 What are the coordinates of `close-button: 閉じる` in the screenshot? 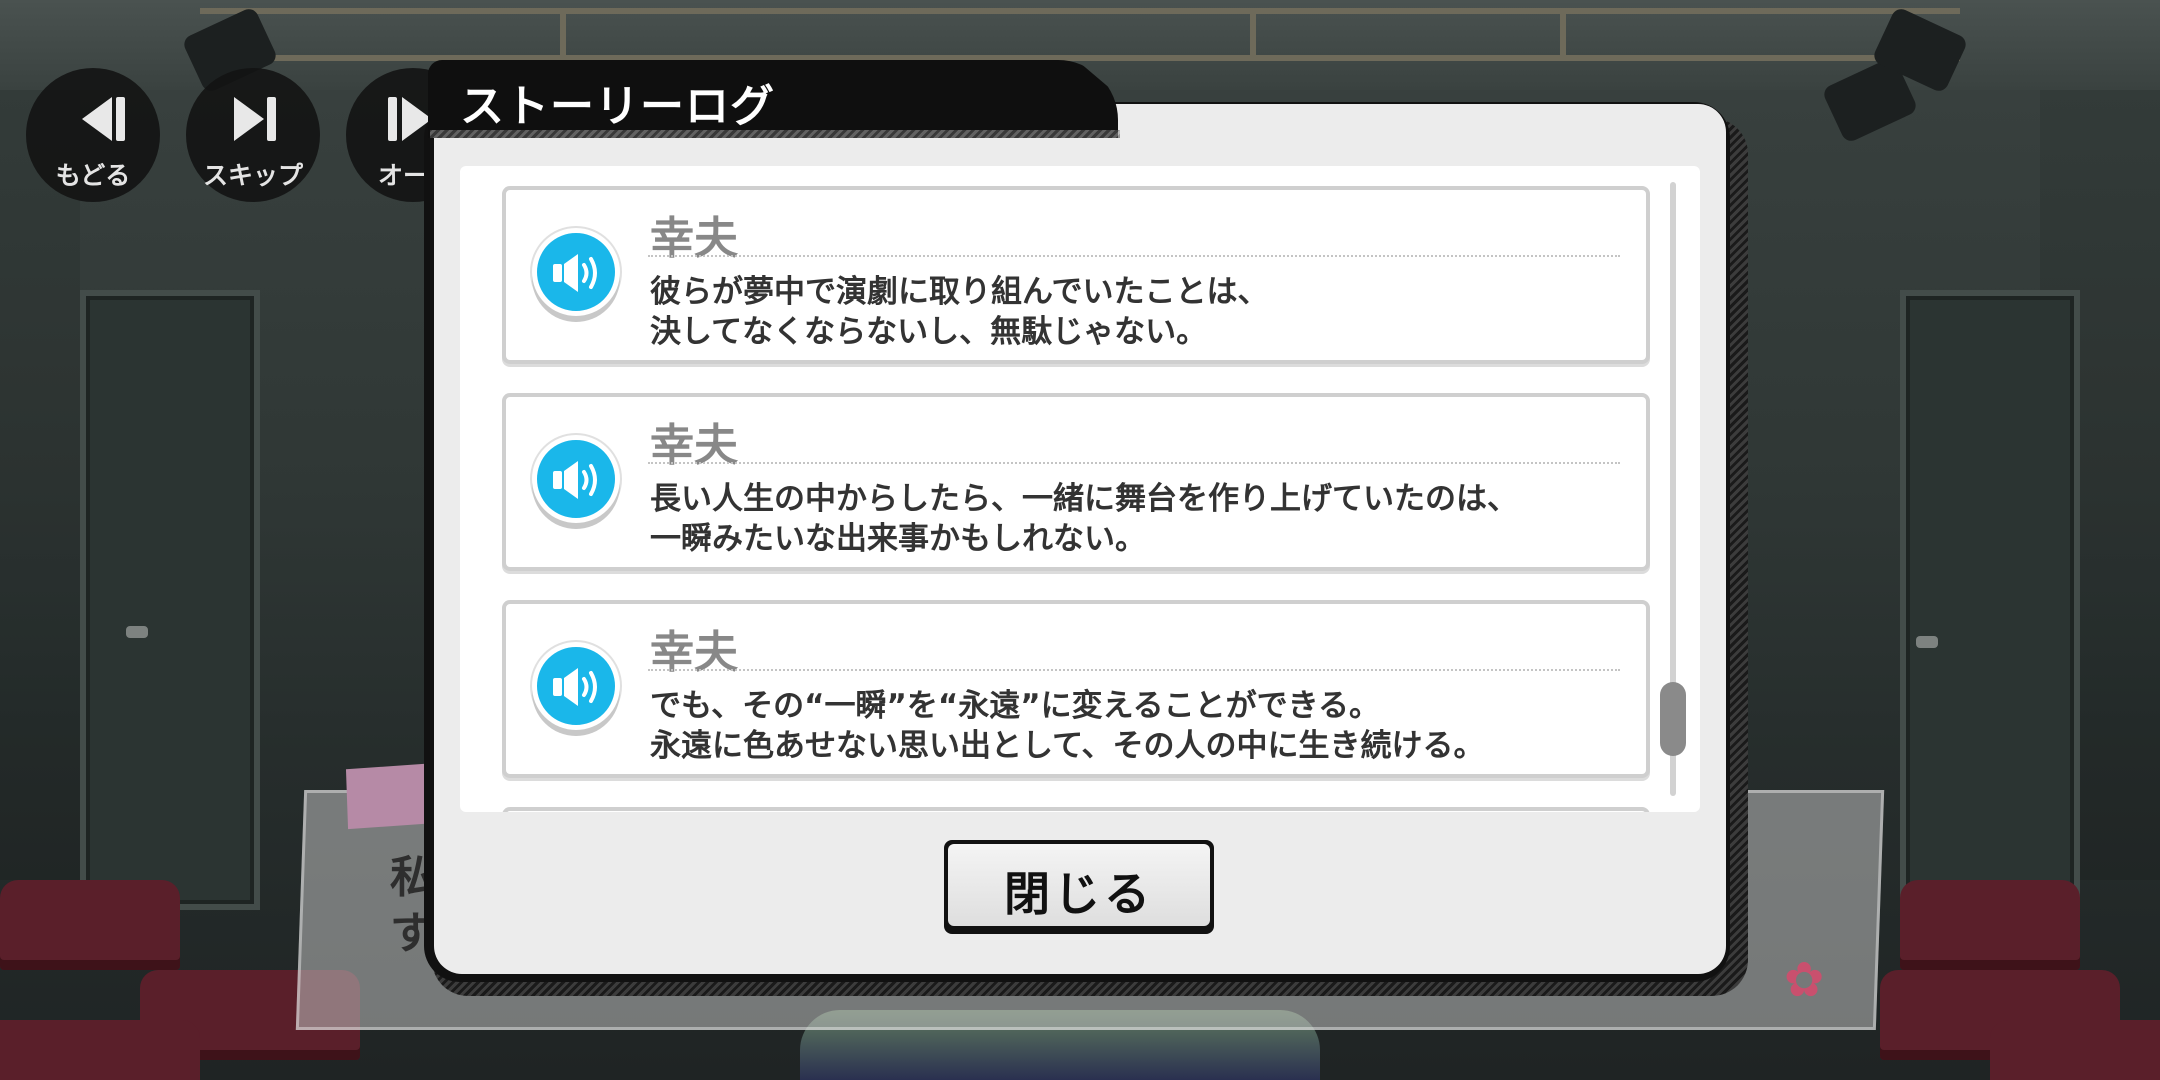 It's located at (1079, 887).